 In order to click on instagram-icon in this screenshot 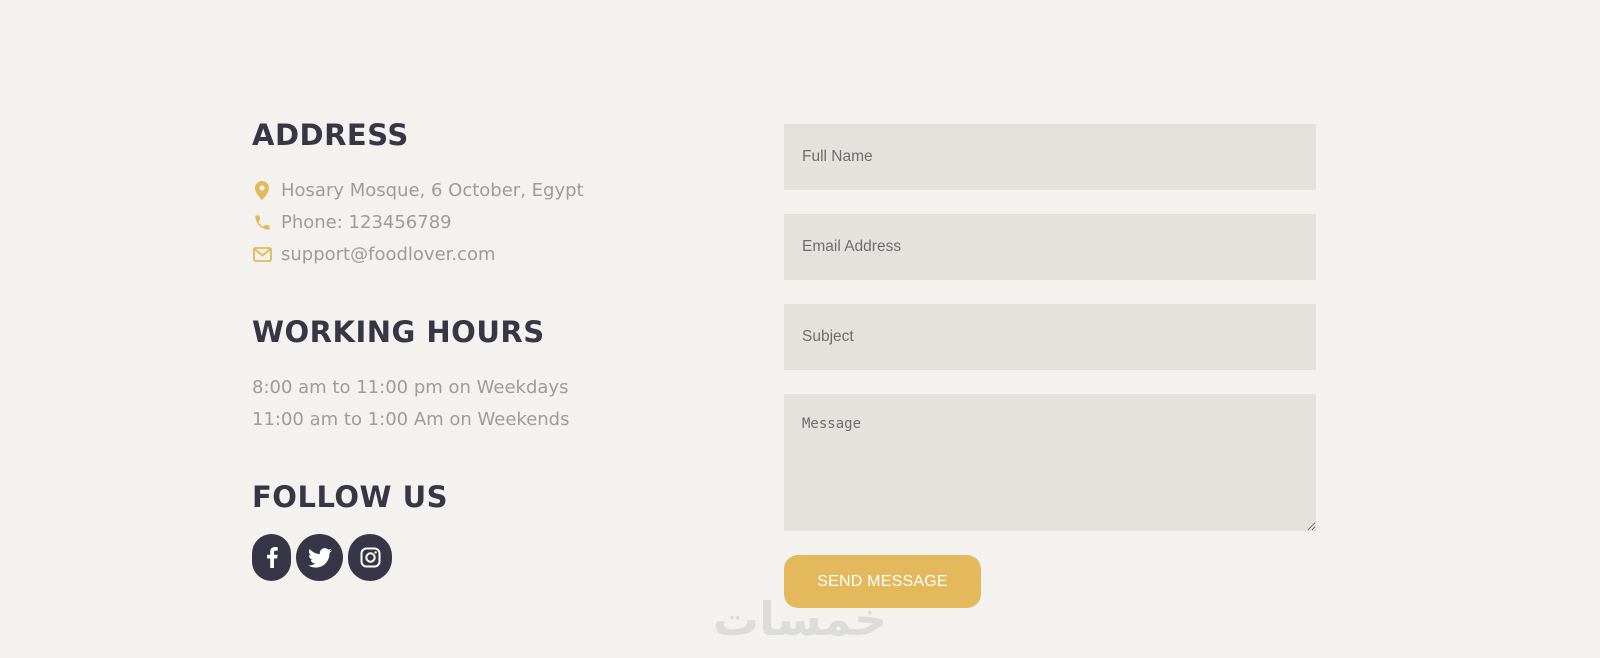, I will do `click(370, 557)`.